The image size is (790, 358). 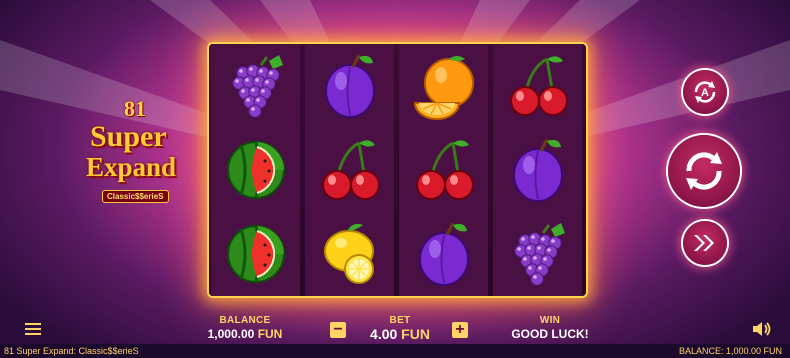 I want to click on lemon-icon, so click(x=348, y=253).